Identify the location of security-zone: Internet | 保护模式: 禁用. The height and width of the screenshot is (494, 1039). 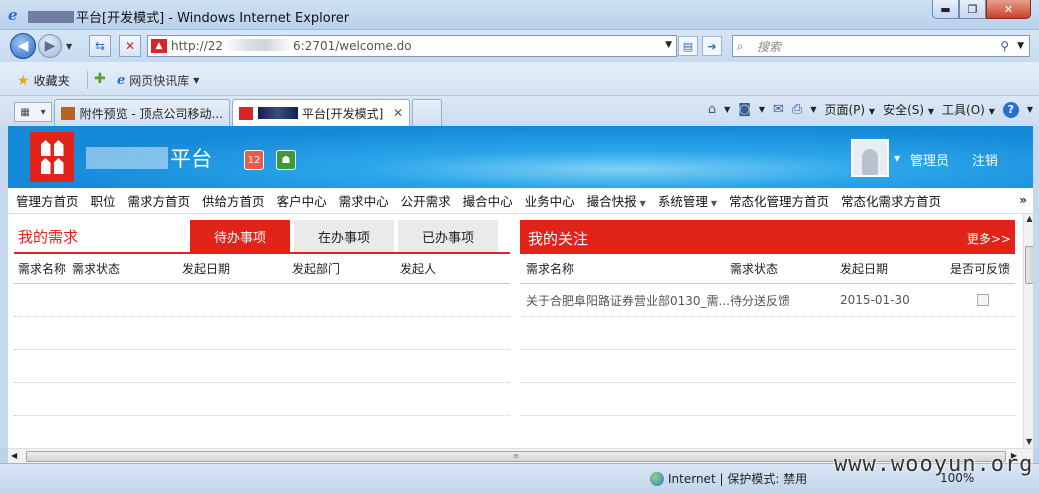
(728, 478).